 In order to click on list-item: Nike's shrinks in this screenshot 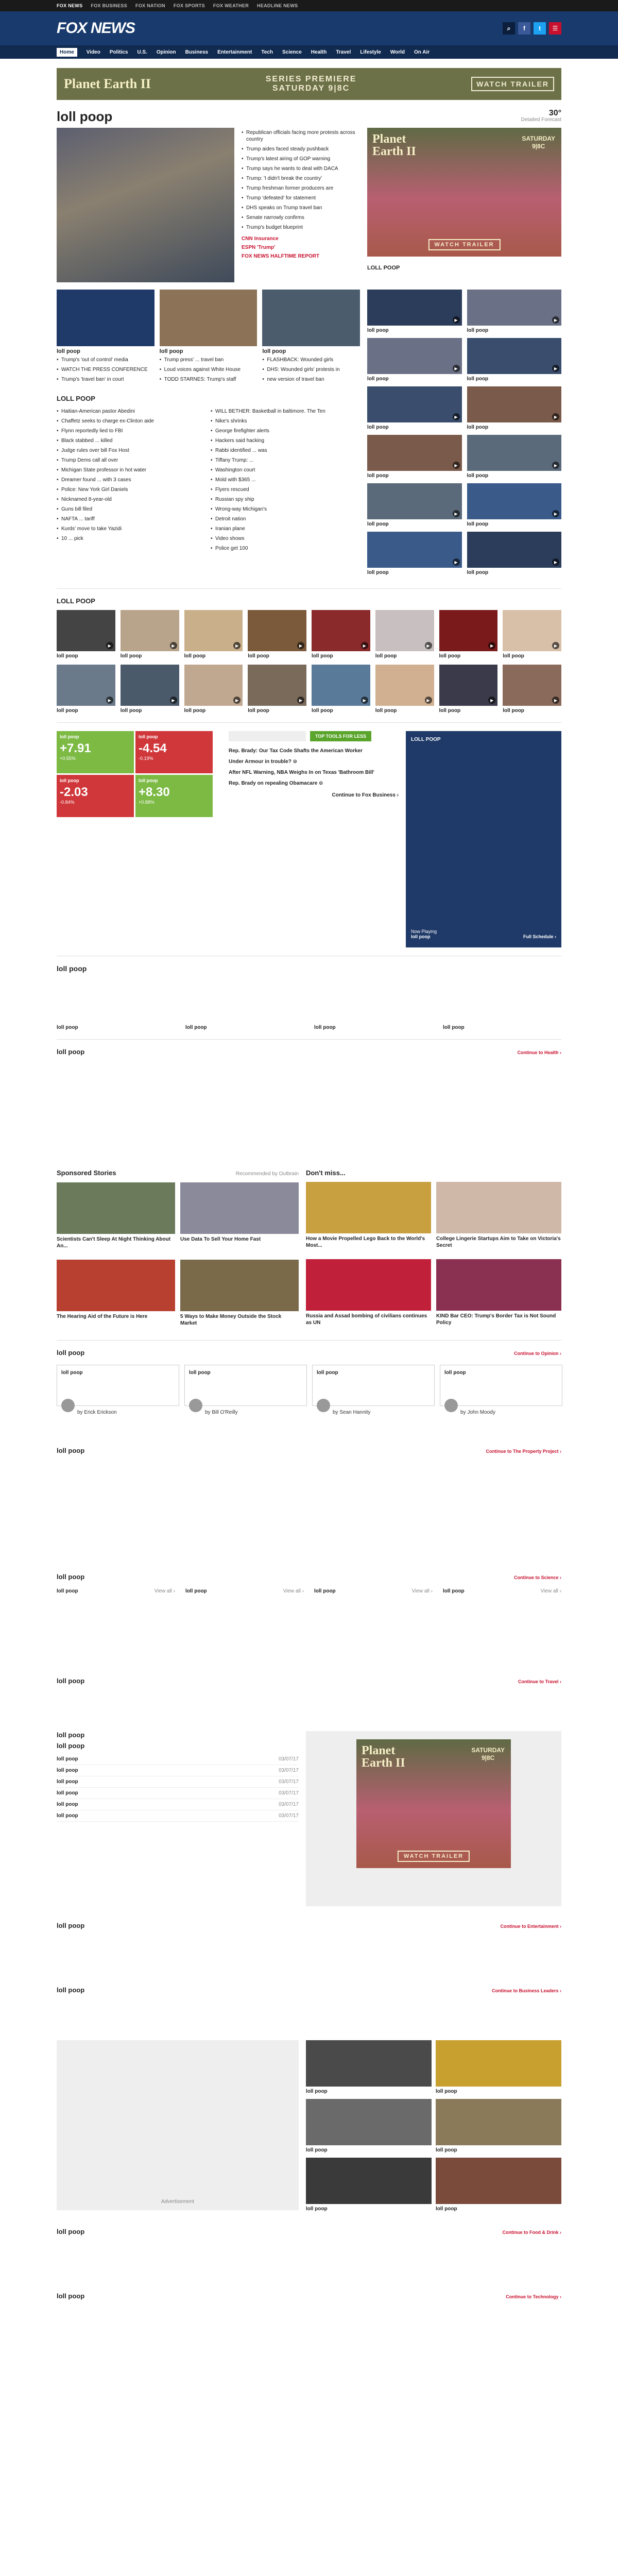, I will do `click(285, 421)`.